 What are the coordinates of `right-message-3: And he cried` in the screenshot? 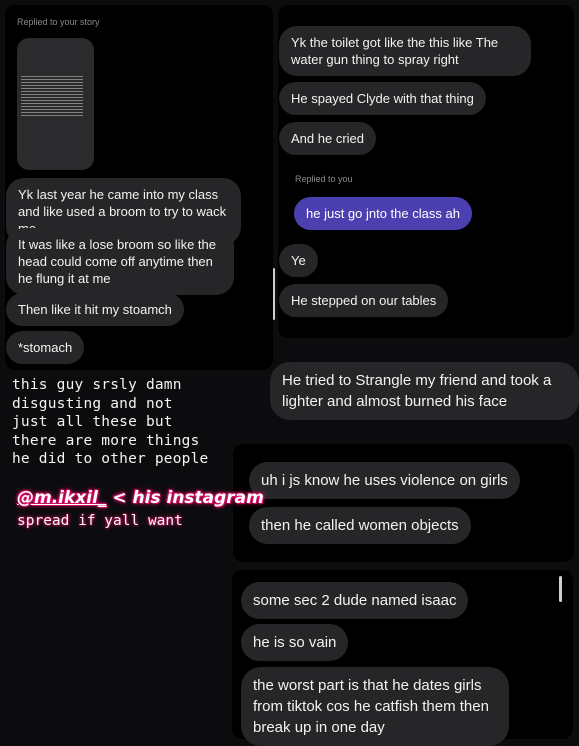 It's located at (327, 138).